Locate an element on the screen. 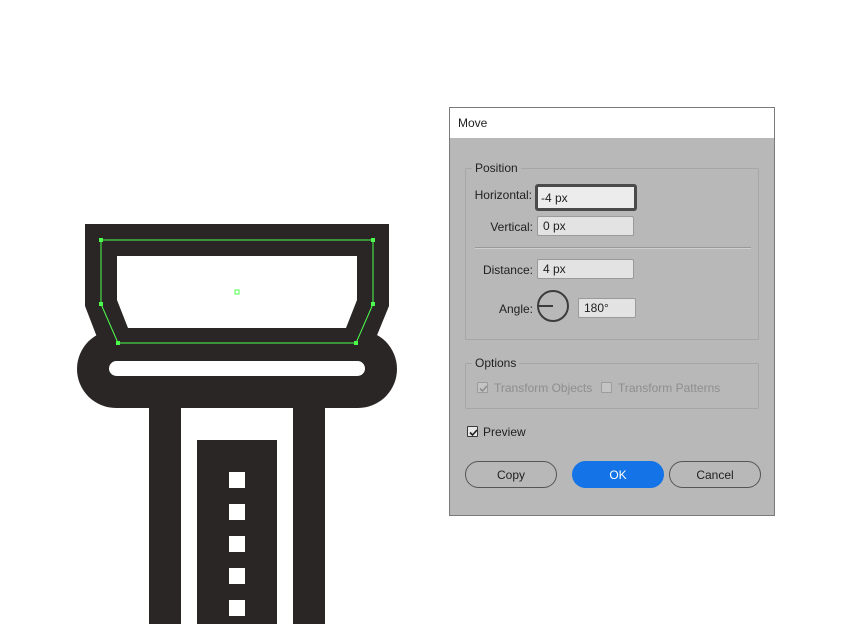 The image size is (850, 624). angle-dial is located at coordinates (553, 306).